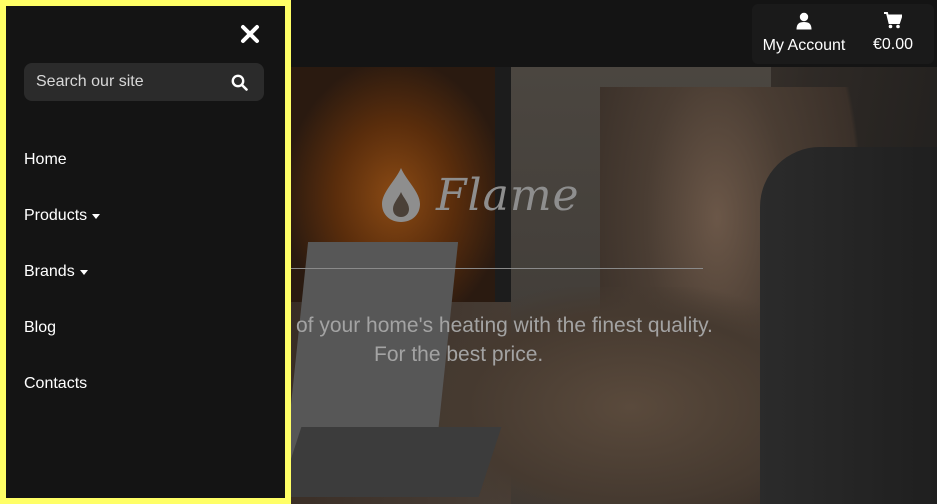 Image resolution: width=937 pixels, height=504 pixels. I want to click on close-icon, so click(250, 34).